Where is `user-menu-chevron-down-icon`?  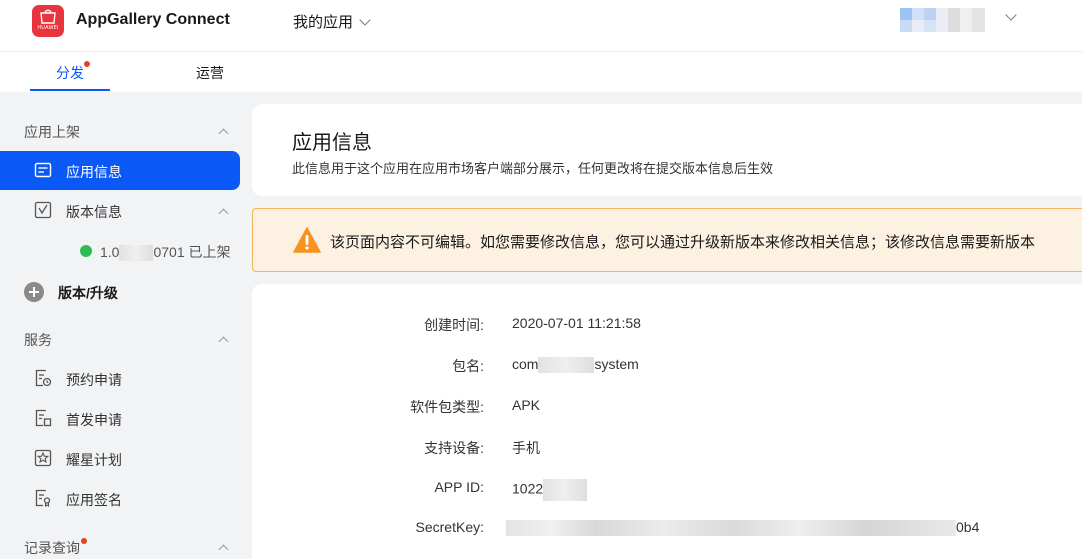
user-menu-chevron-down-icon is located at coordinates (1011, 15).